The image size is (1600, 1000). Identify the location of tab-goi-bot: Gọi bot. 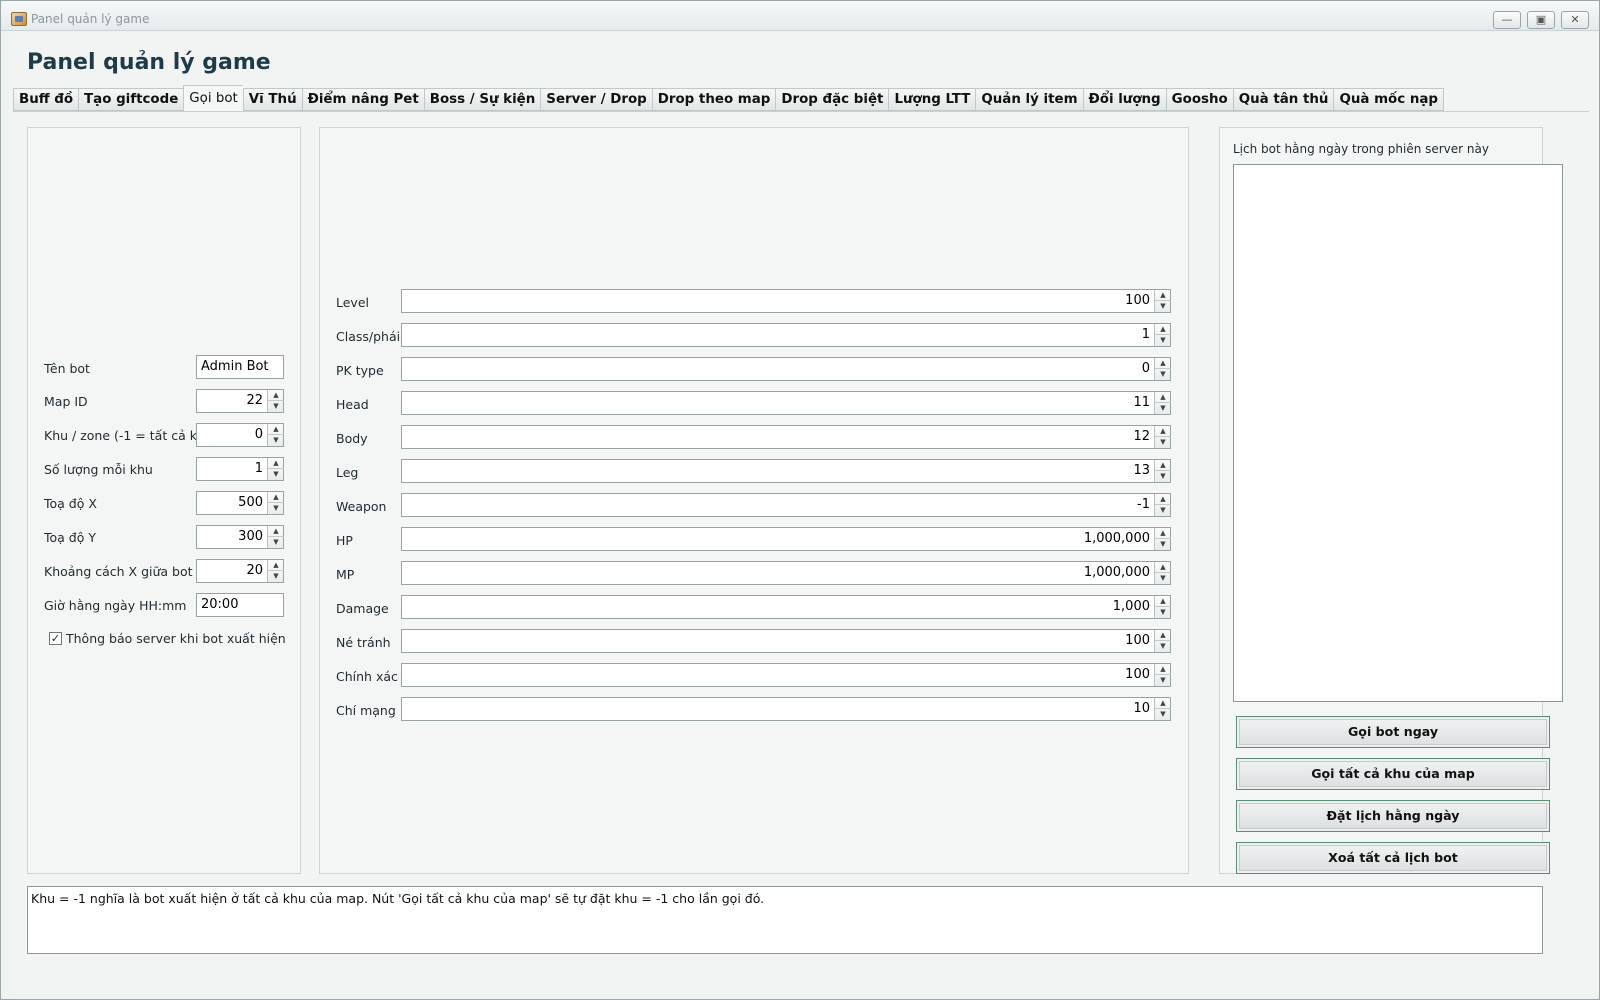
(213, 98).